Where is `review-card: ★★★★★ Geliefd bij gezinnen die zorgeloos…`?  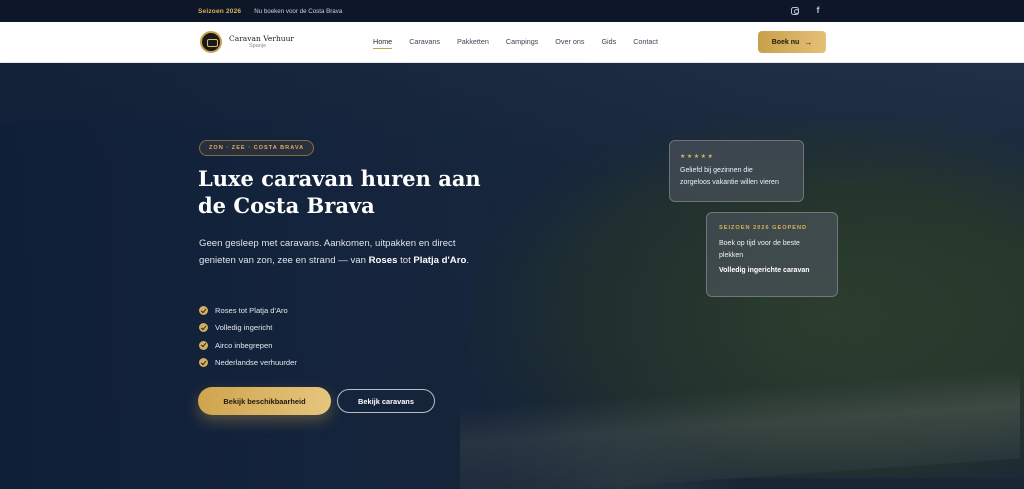 review-card: ★★★★★ Geliefd bij gezinnen die zorgeloos… is located at coordinates (736, 171).